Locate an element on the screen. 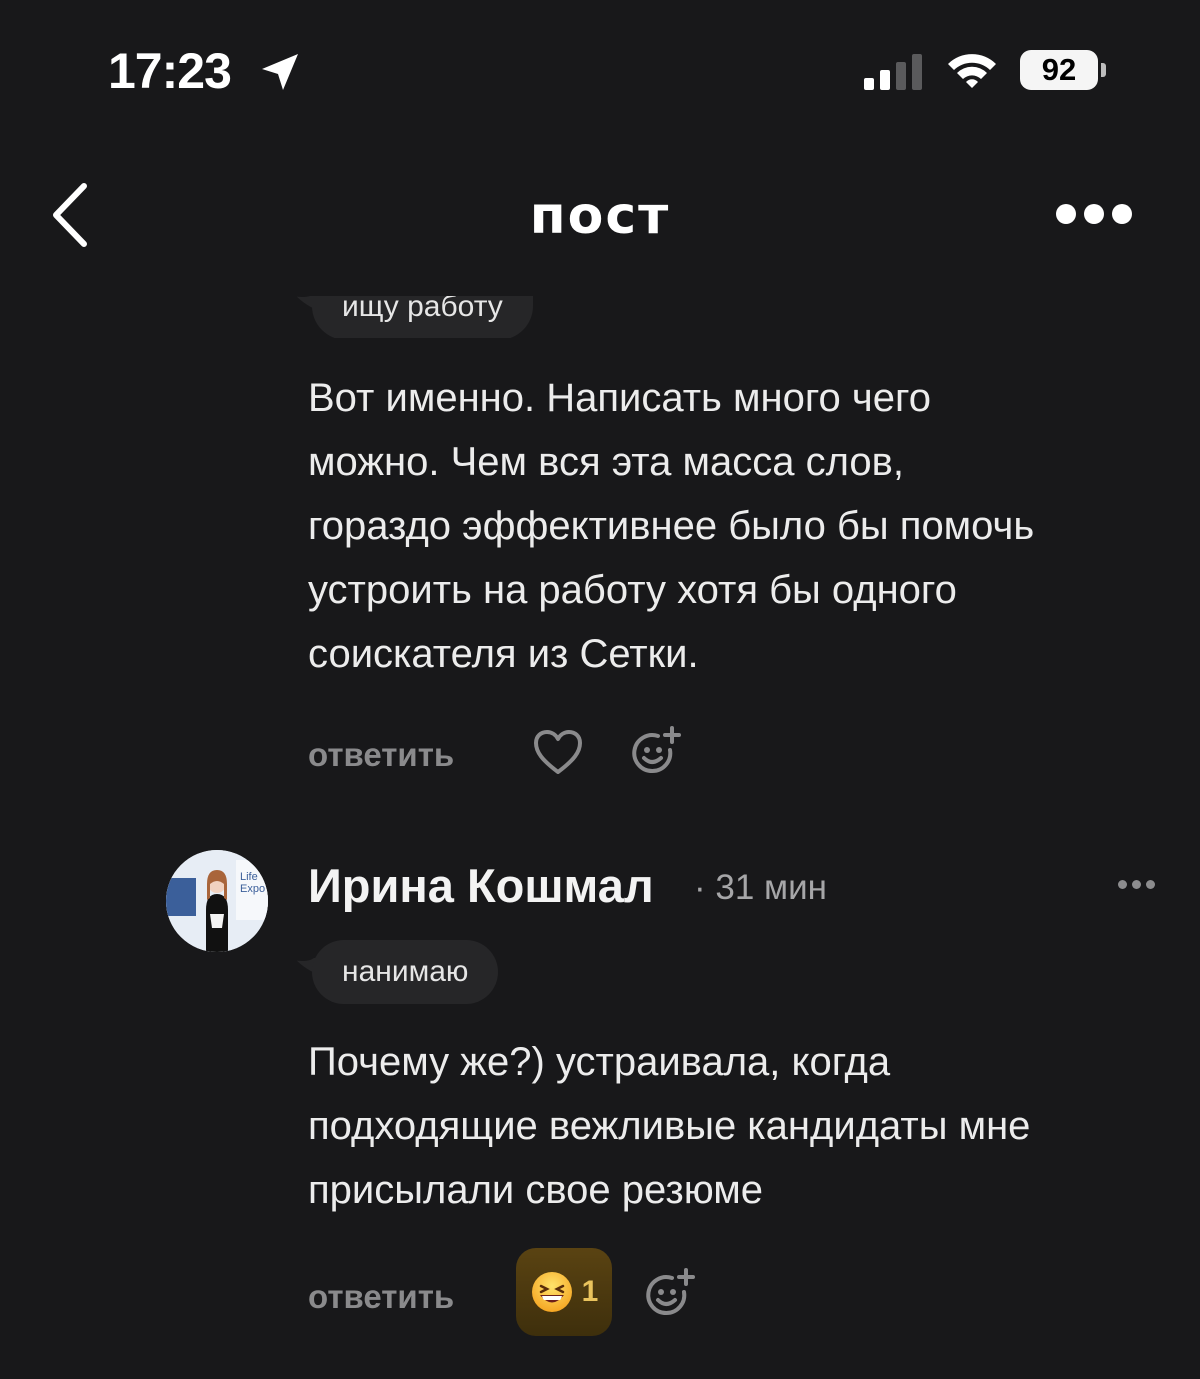 Image resolution: width=1200 pixels, height=1379 pixels. battery-tip is located at coordinates (1103, 70).